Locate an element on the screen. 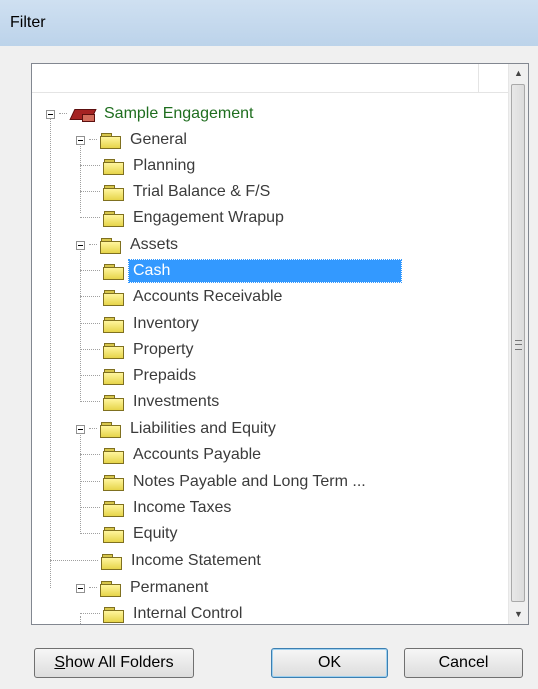 The image size is (538, 689). tree-node-label: General is located at coordinates (158, 139).